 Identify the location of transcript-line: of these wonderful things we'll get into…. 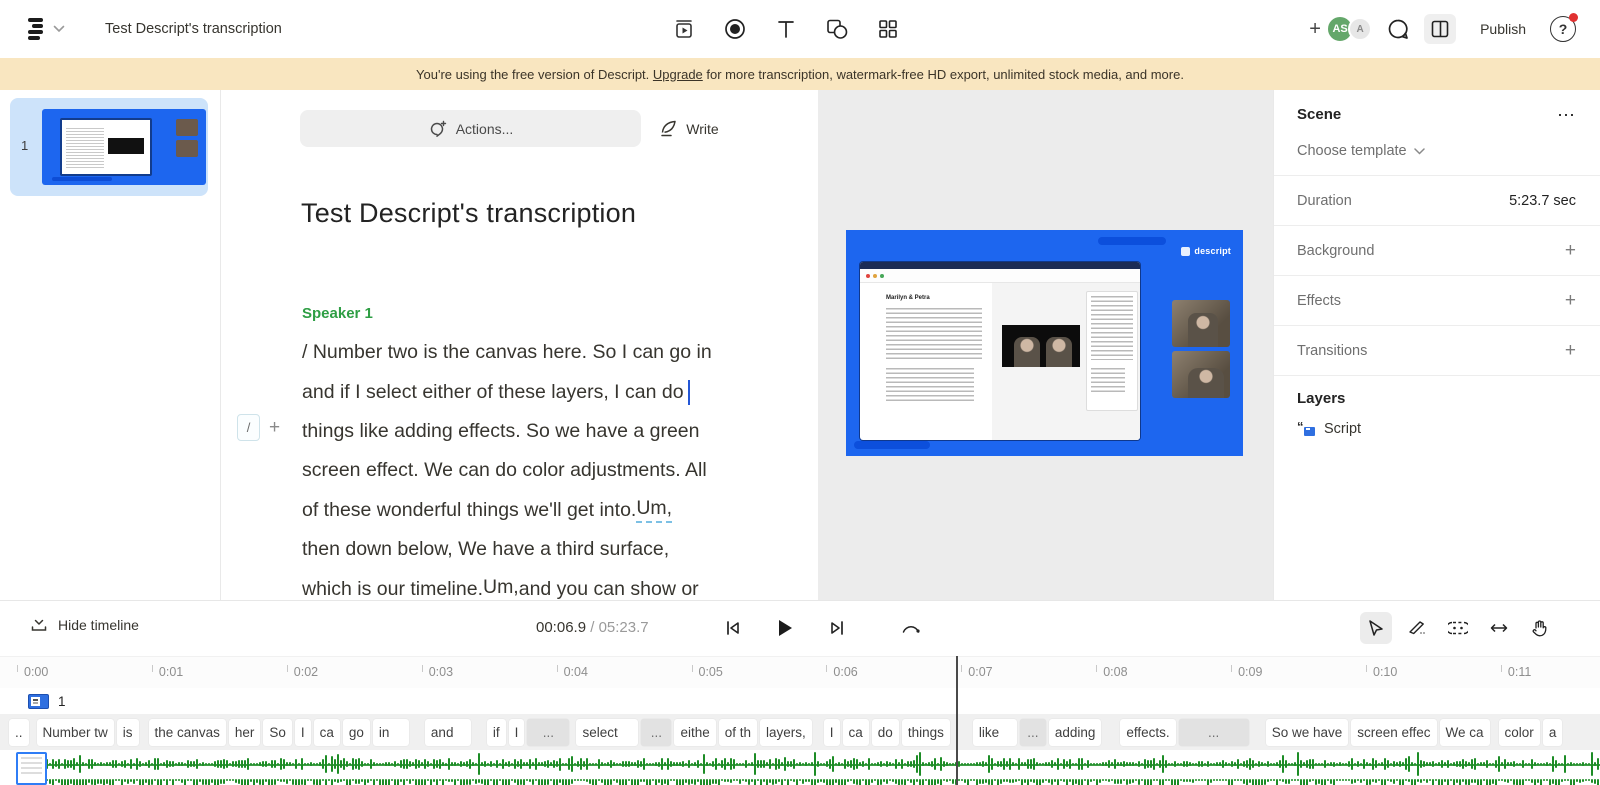
(552, 510).